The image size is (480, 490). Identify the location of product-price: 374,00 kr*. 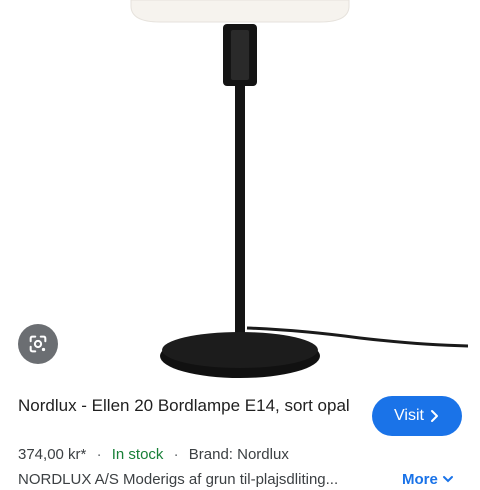
(52, 454).